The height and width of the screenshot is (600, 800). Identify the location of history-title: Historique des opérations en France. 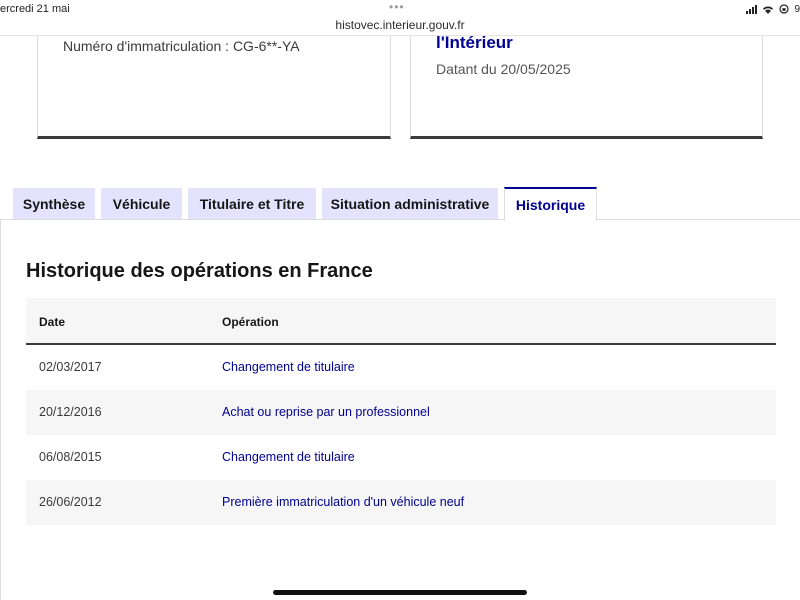
(199, 271).